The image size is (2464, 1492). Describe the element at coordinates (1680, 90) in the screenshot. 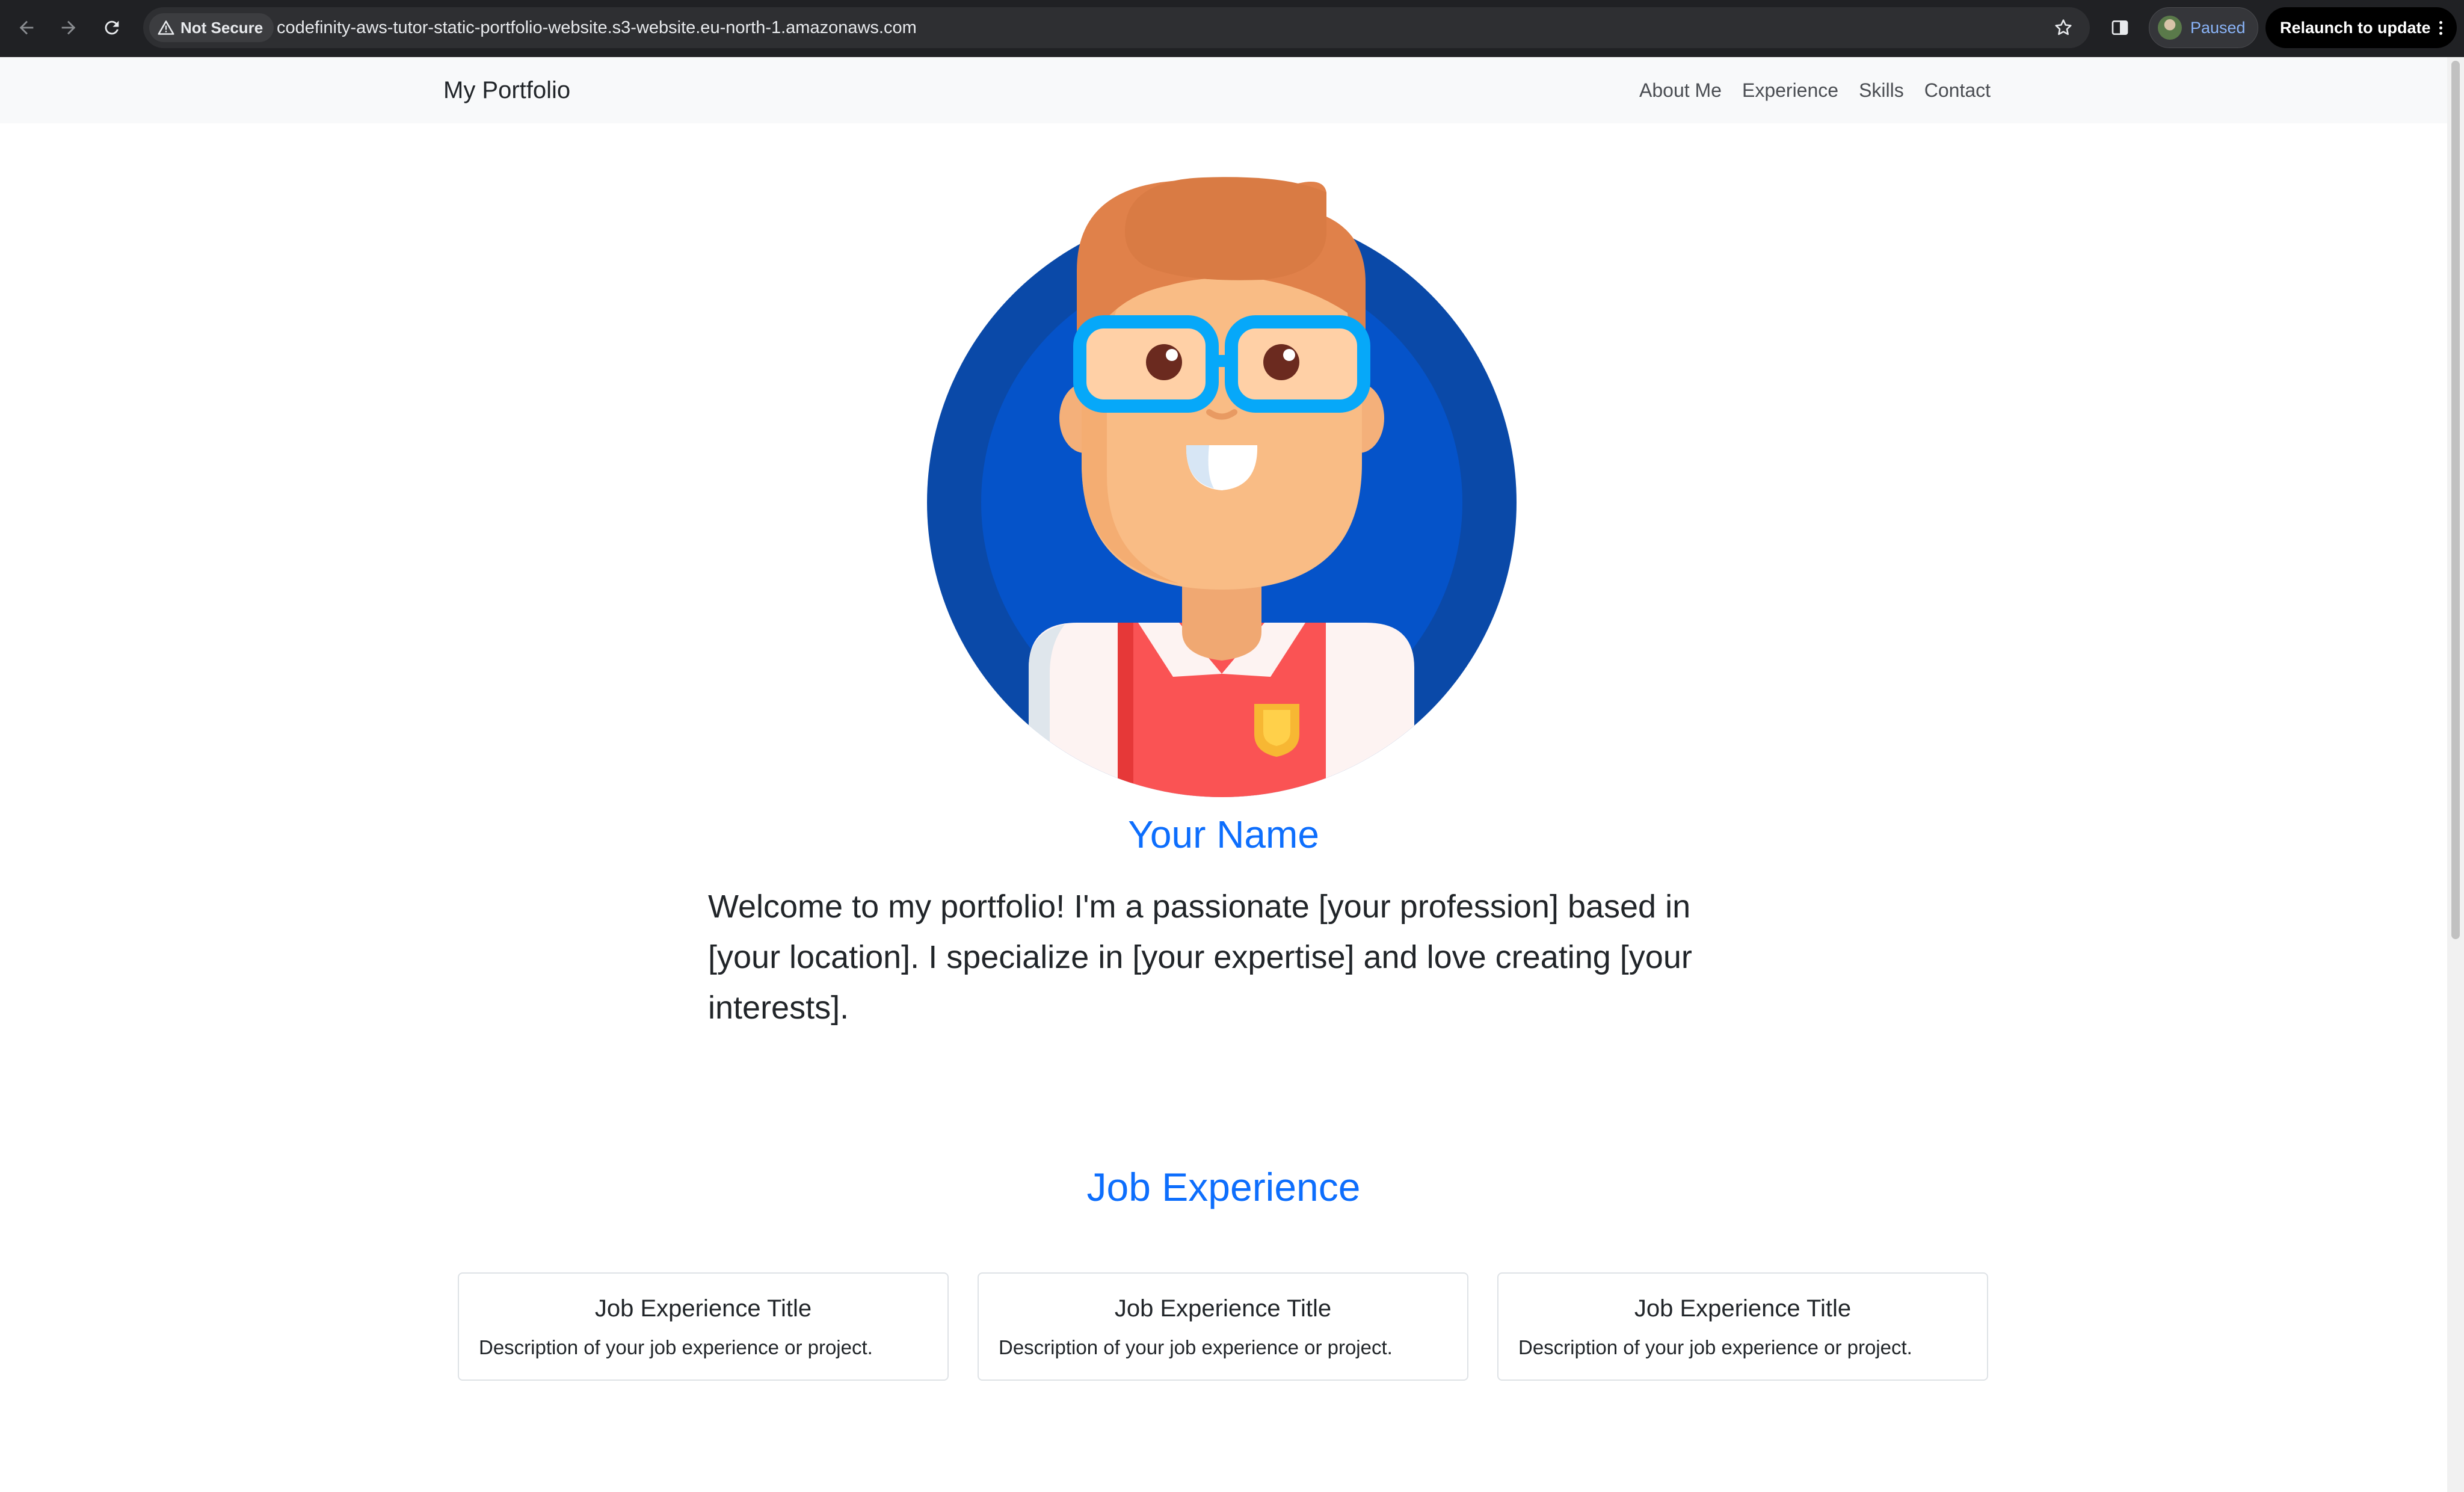

I see `nav-link-about-me: About Me` at that location.